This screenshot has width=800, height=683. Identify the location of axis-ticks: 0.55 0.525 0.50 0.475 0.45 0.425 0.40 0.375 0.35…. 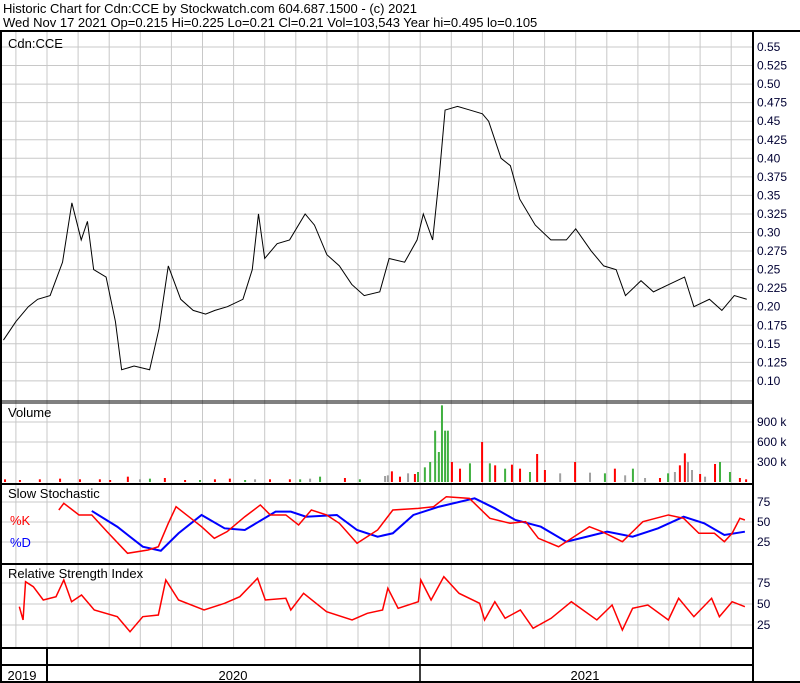
(772, 336).